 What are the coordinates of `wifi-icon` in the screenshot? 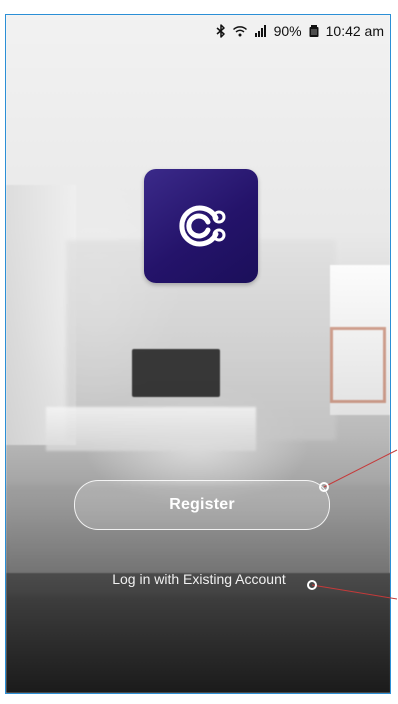 It's located at (240, 31).